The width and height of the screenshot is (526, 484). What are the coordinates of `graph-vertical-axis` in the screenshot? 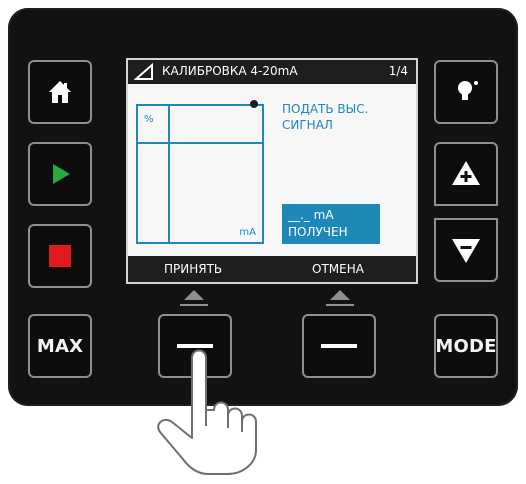 It's located at (169, 174).